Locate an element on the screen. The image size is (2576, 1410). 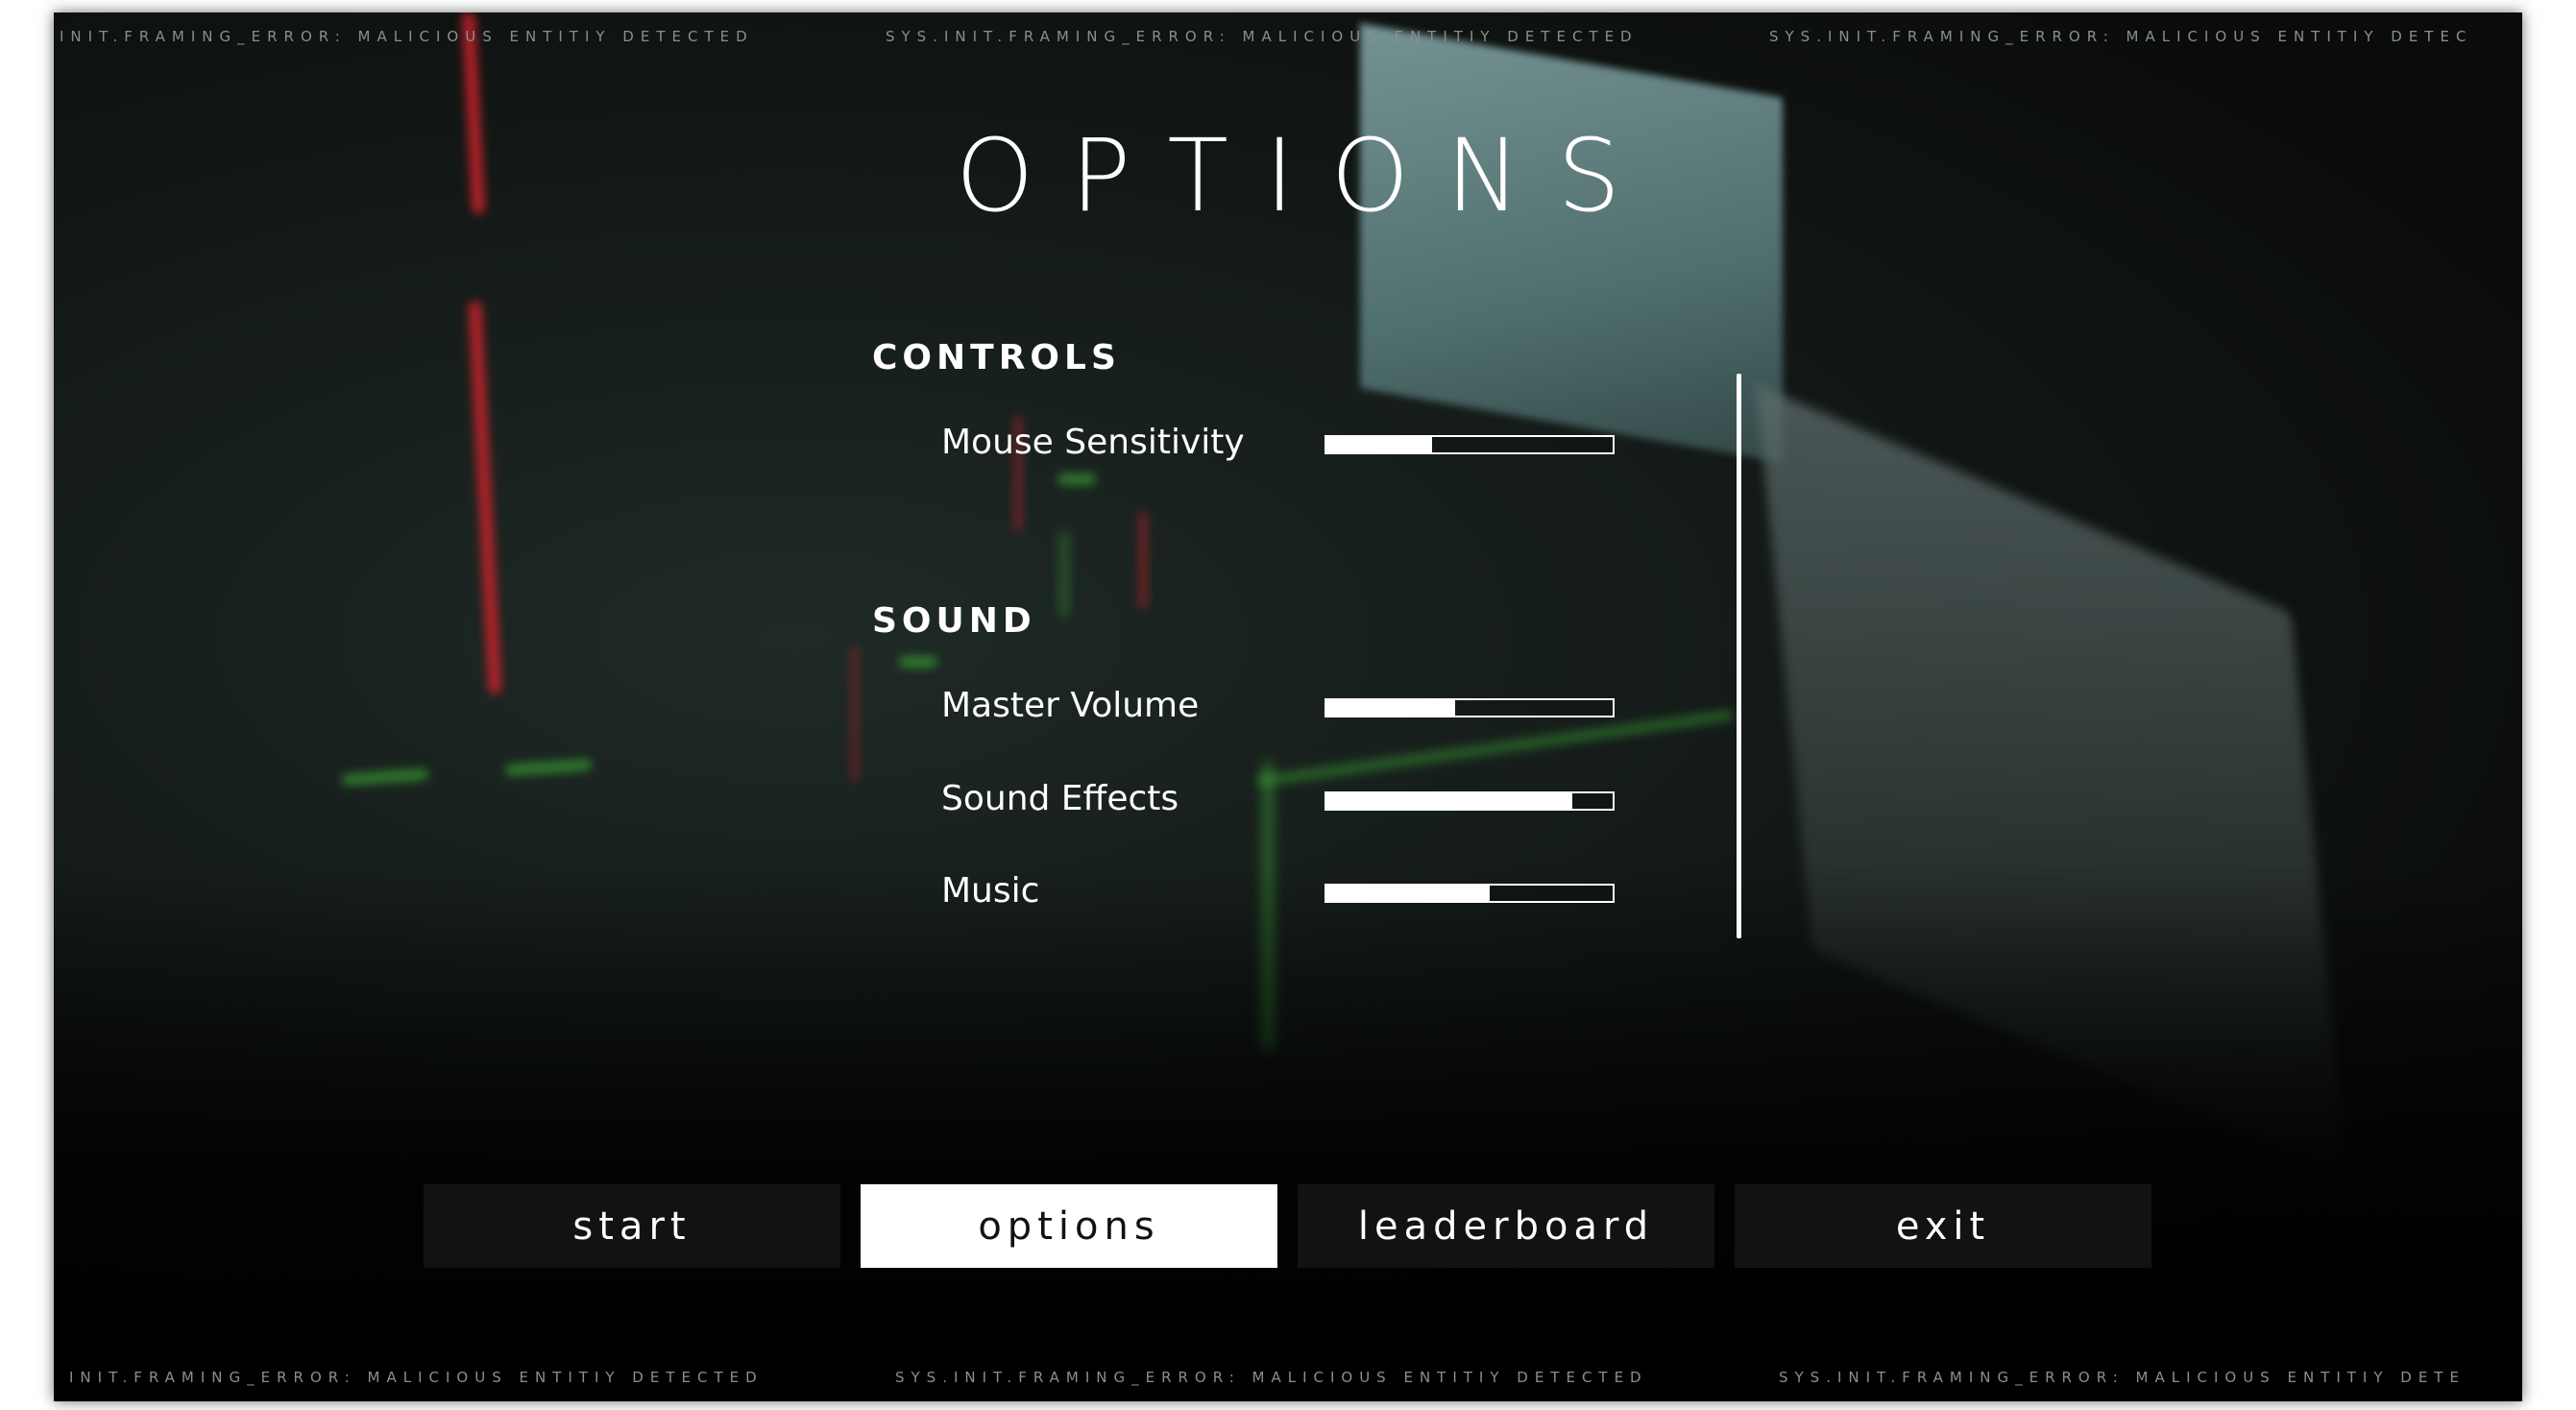
section-title-controls: CONTROLS is located at coordinates (997, 357).